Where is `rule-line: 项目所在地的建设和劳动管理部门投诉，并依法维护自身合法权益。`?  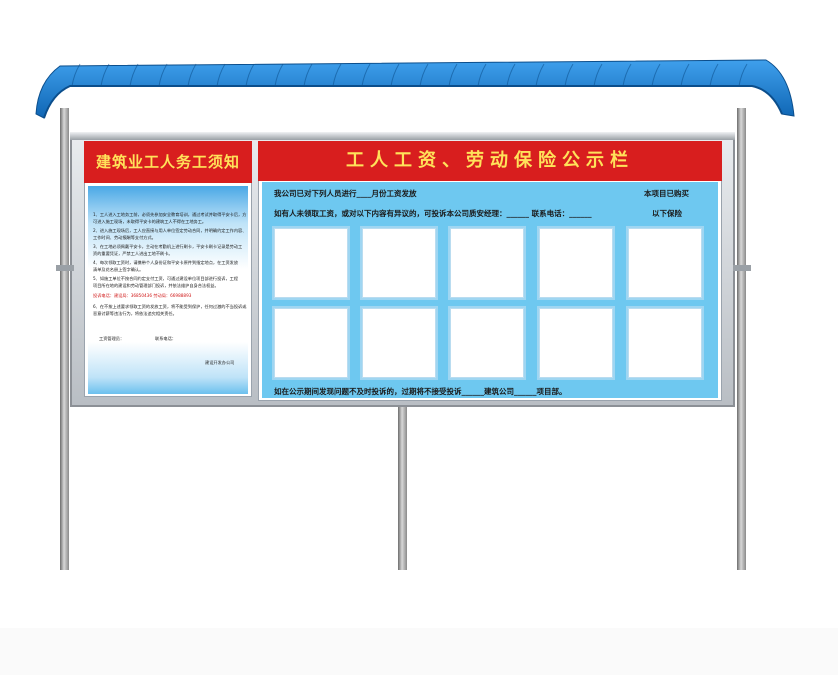 rule-line: 项目所在地的建设和劳动管理部门投诉，并依法维护自身合法权益。 is located at coordinates (156, 285).